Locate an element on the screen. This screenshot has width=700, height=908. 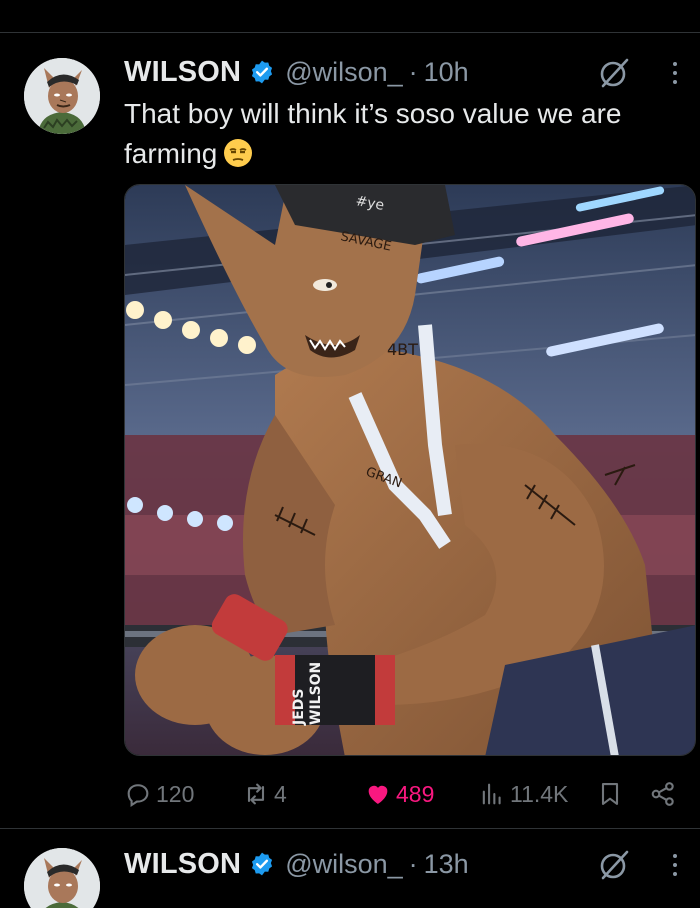
timestamp: 13h is located at coordinates (446, 864).